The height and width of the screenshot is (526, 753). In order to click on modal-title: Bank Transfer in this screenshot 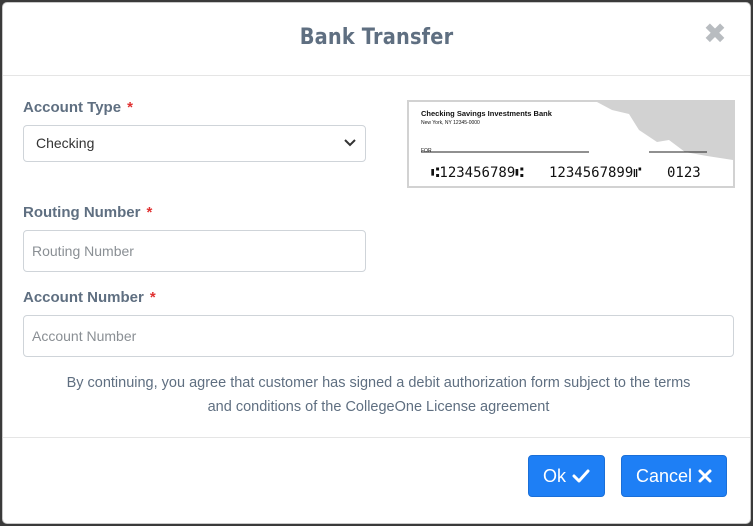, I will do `click(376, 37)`.